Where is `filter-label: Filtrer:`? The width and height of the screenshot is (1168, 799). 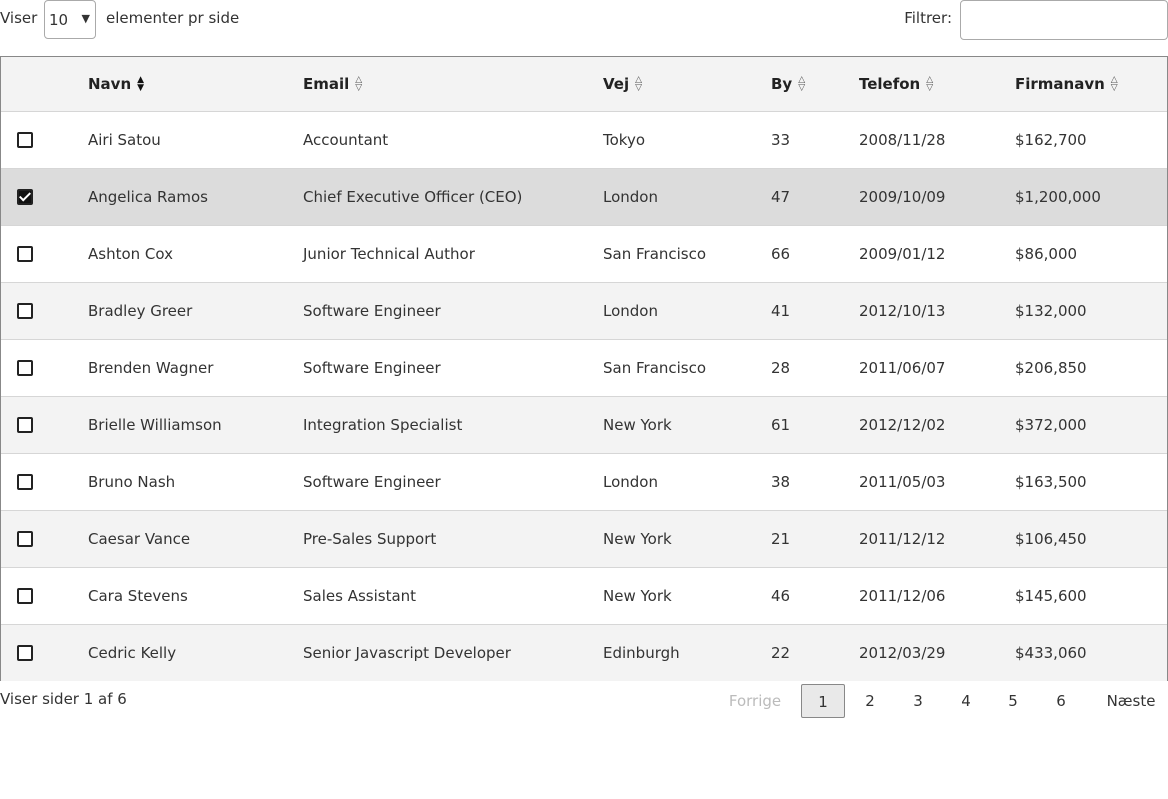 filter-label: Filtrer: is located at coordinates (928, 18).